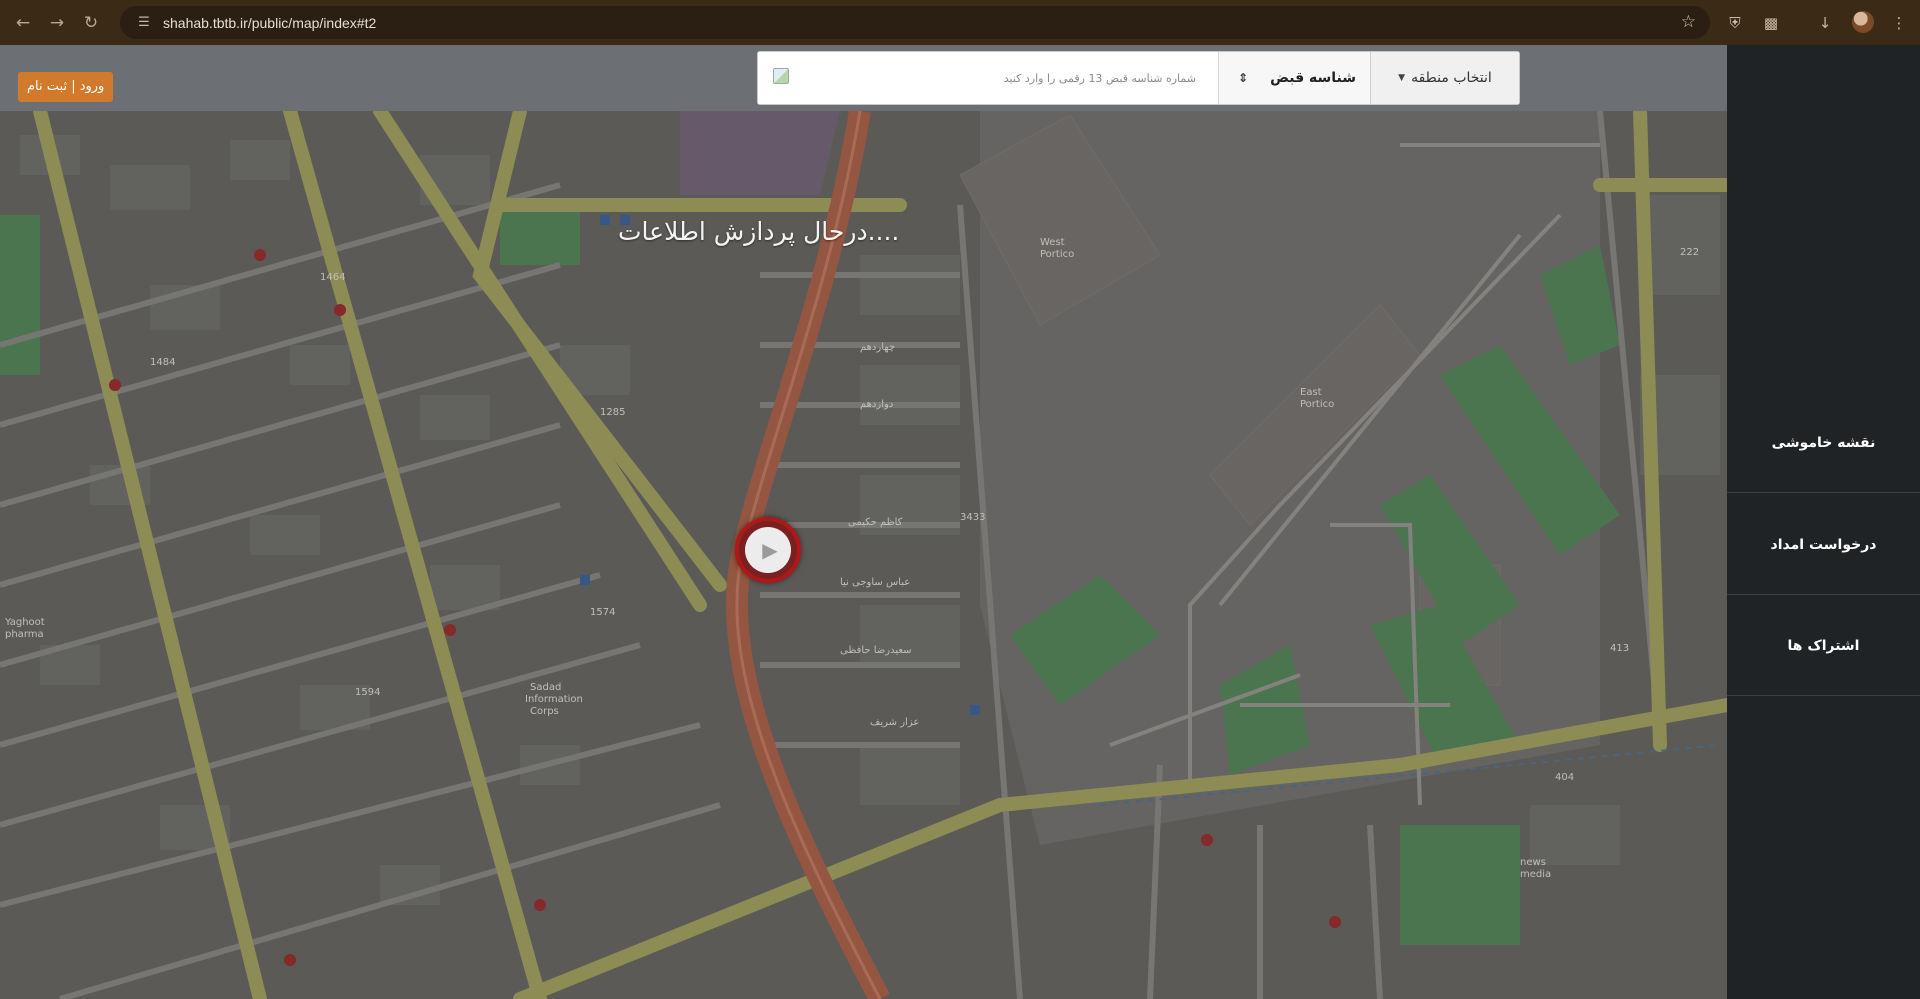 This screenshot has height=999, width=1920. I want to click on sidebar-item-subscriptions: اشتراک ها, so click(1823, 646).